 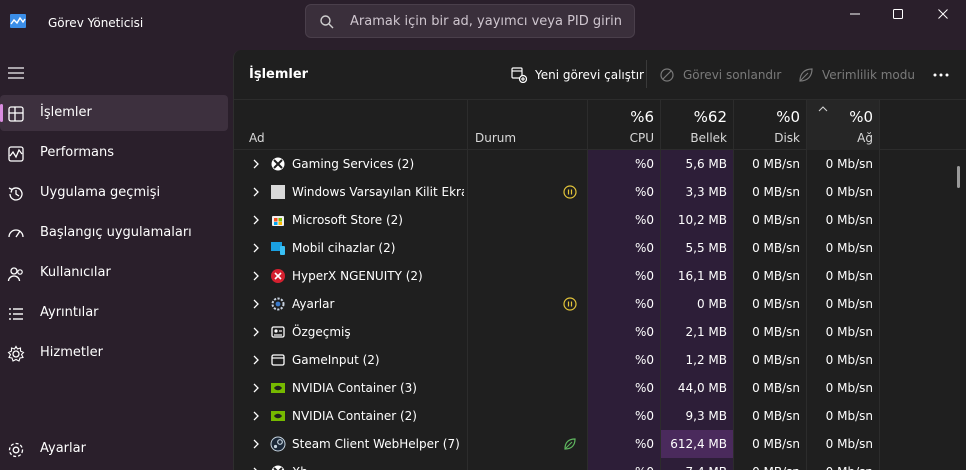 I want to click on mobile-devices-icon, so click(x=278, y=248).